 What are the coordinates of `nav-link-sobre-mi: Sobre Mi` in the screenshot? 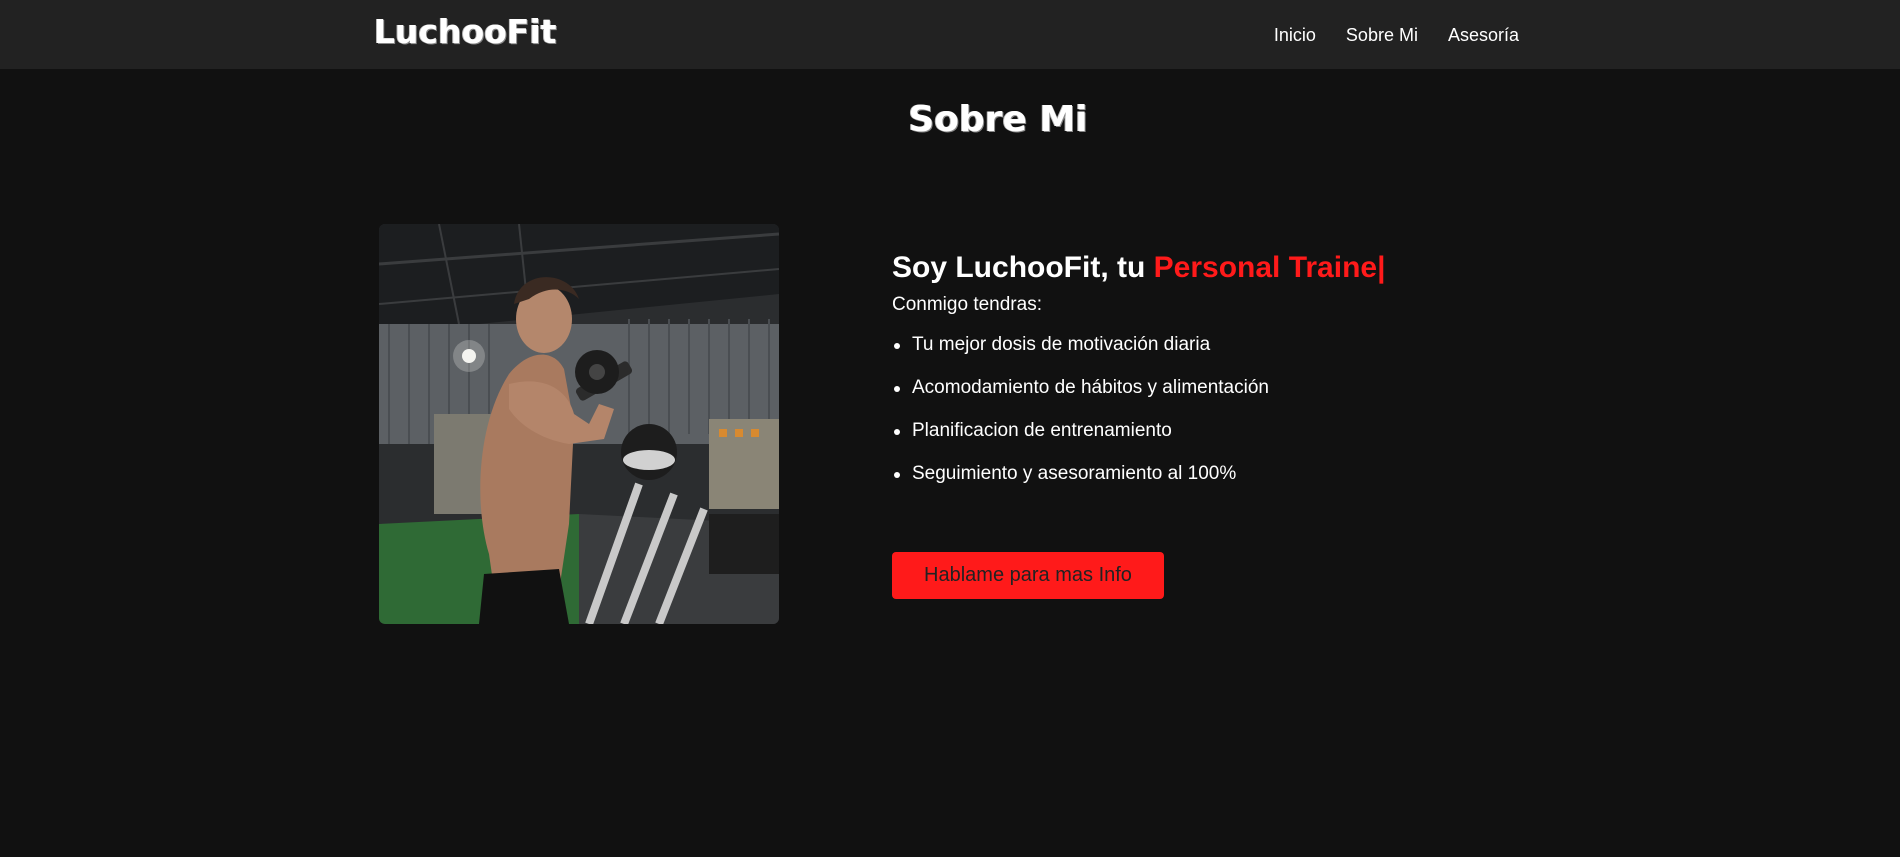 It's located at (1382, 35).